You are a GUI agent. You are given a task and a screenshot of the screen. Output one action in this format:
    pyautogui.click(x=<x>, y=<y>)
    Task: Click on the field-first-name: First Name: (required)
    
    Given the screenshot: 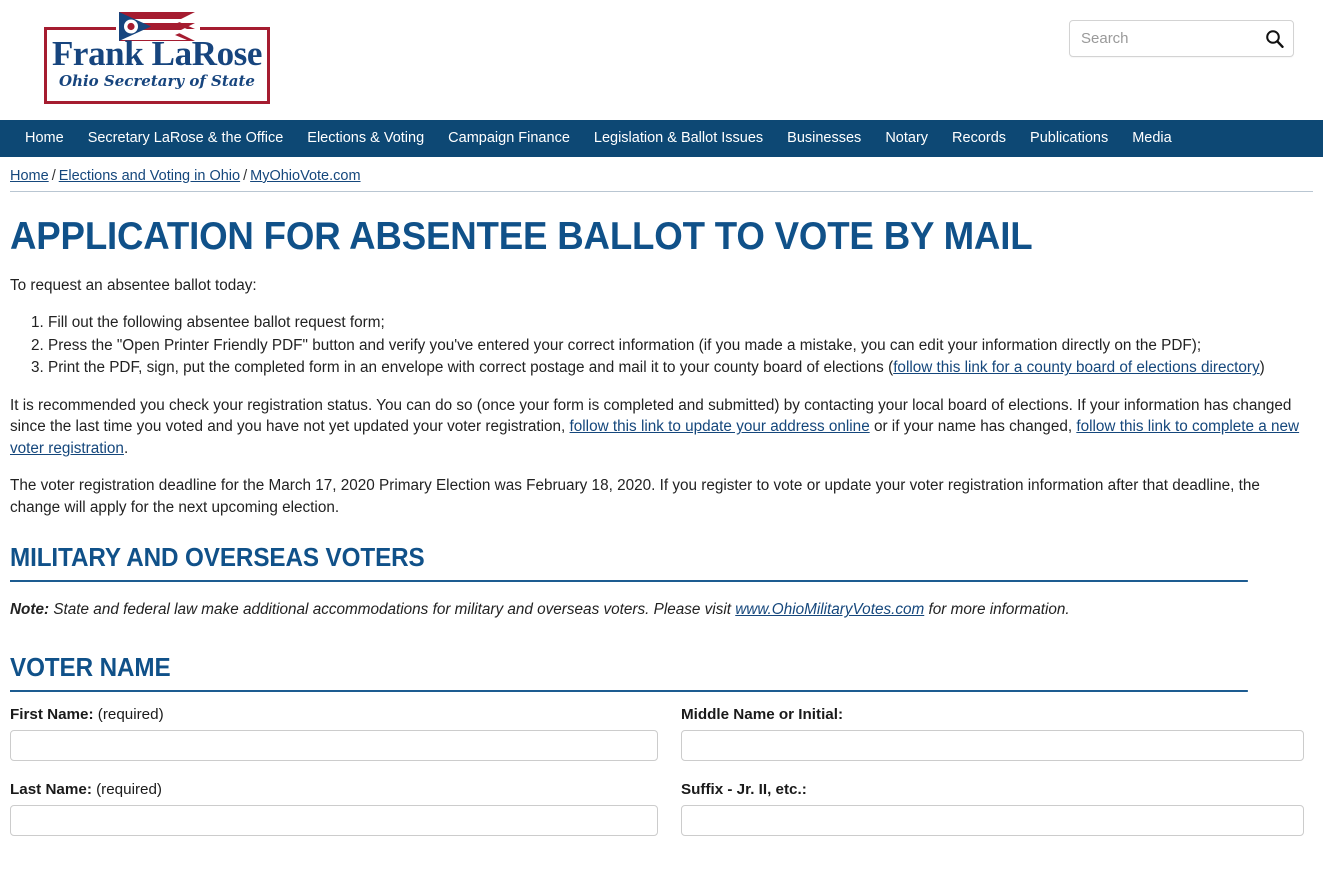 What is the action you would take?
    pyautogui.click(x=334, y=733)
    